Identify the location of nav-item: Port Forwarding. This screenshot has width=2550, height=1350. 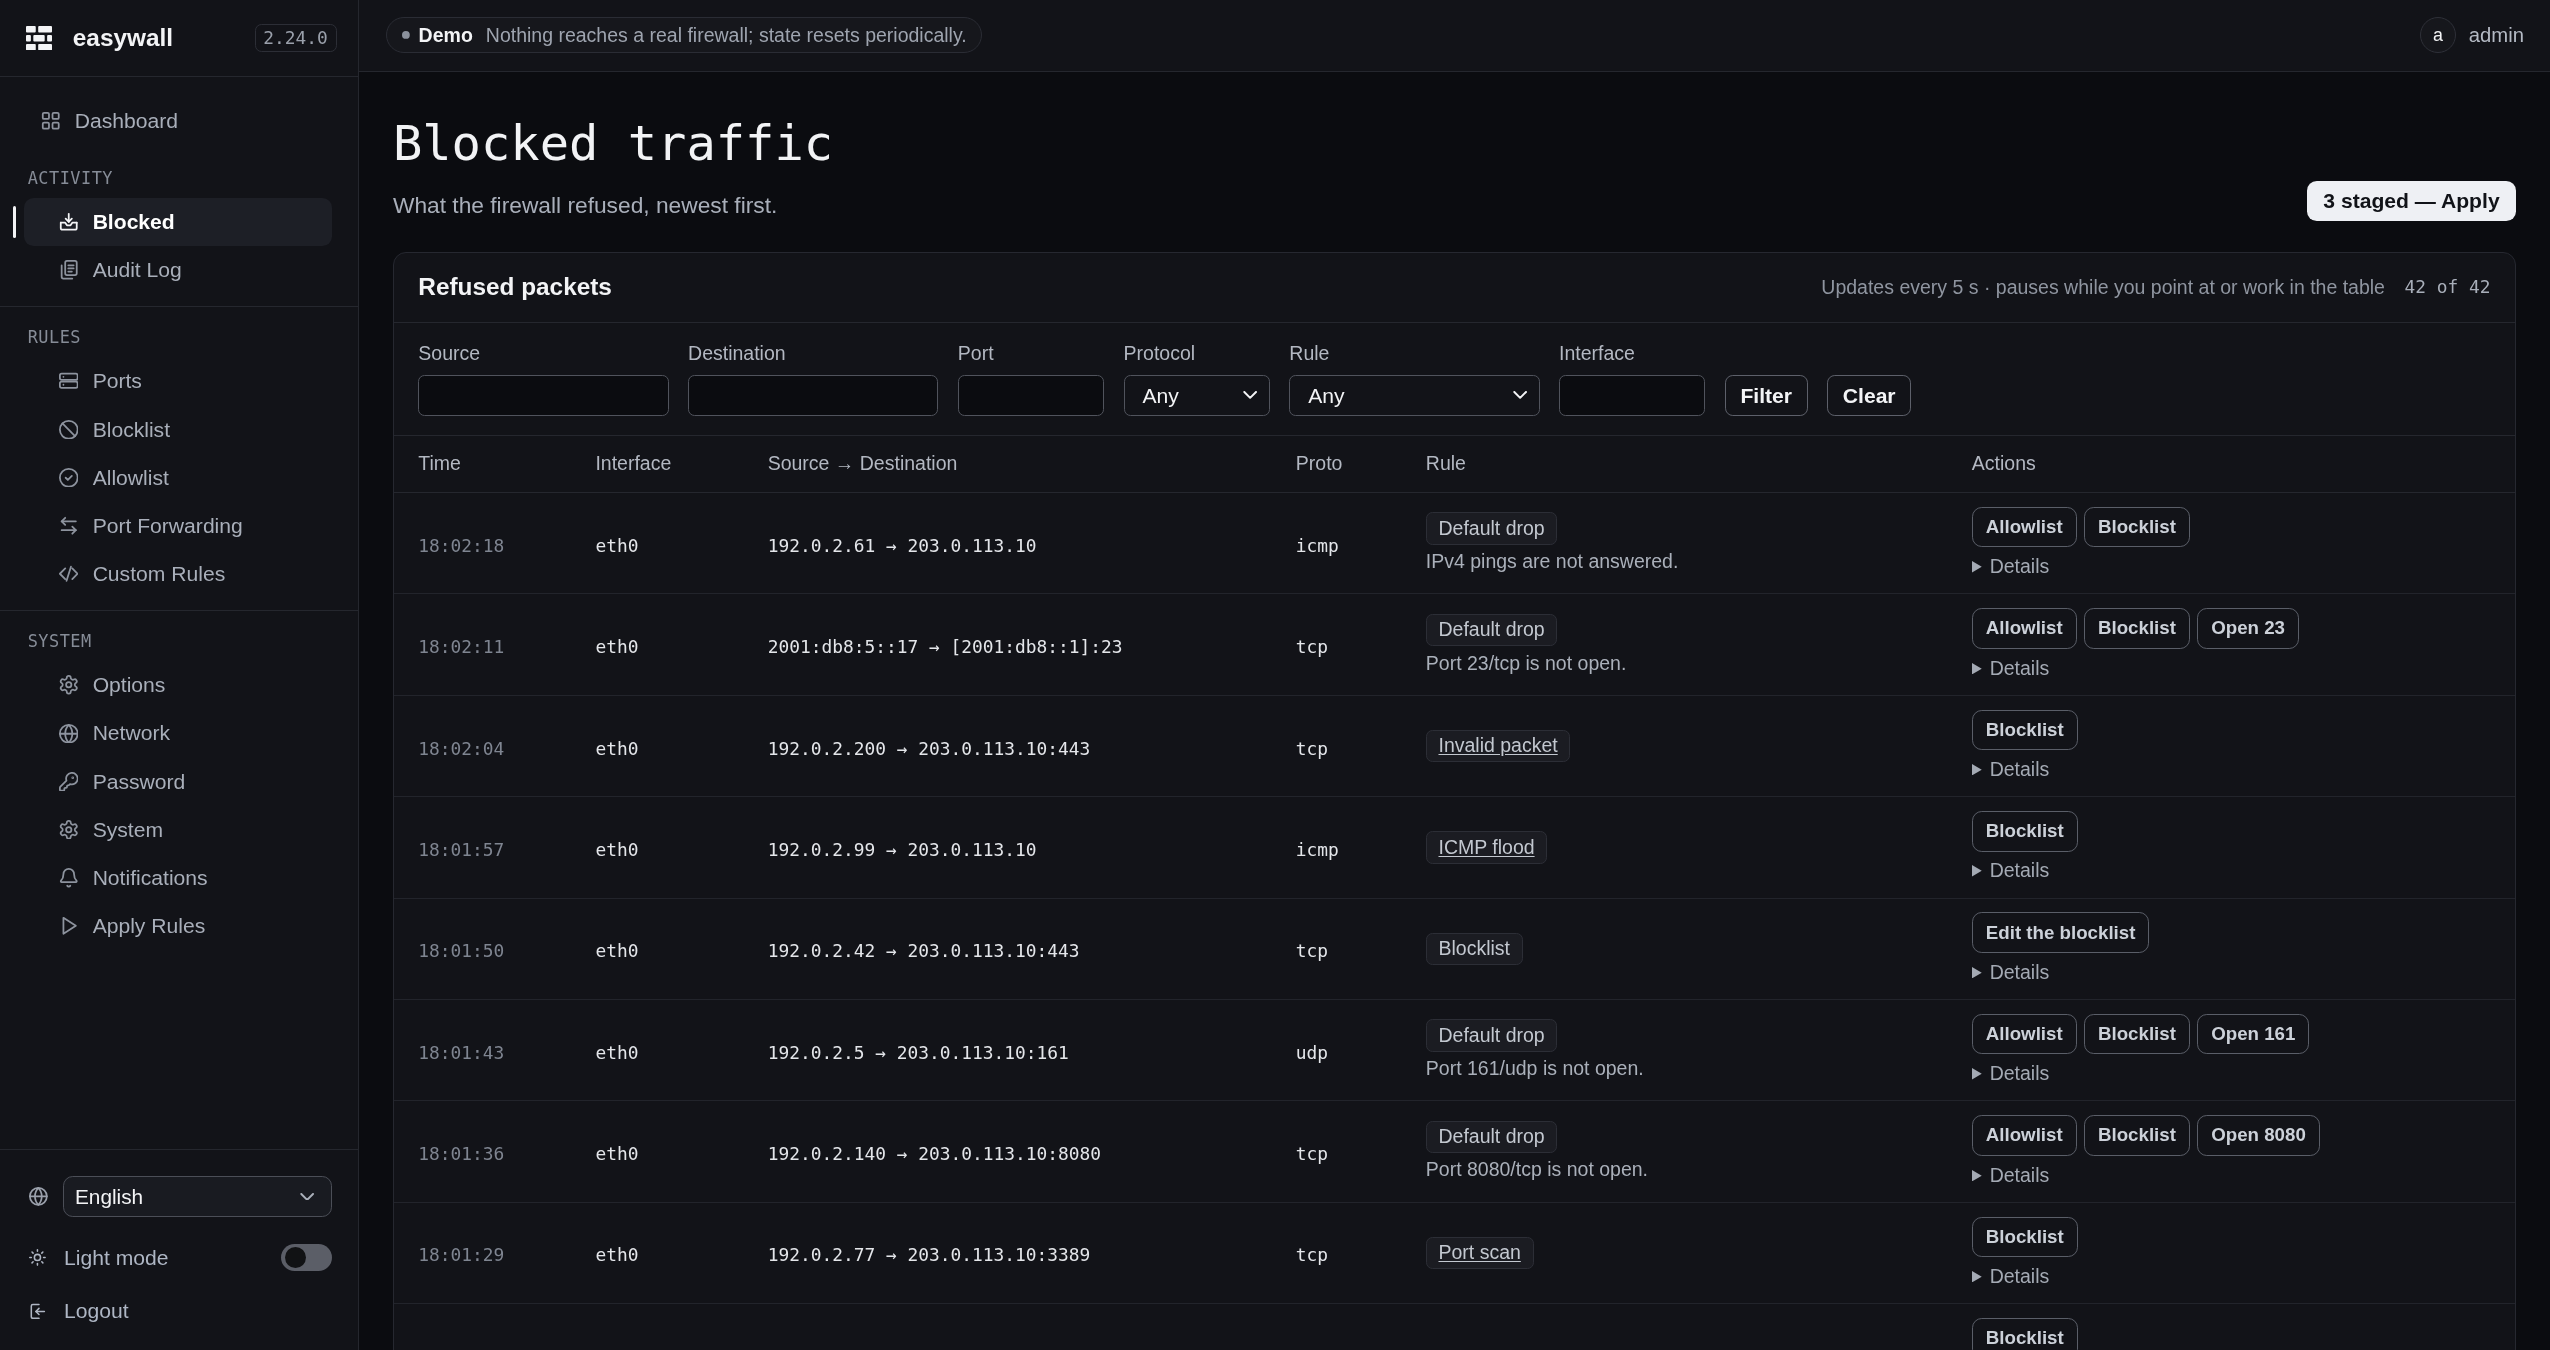
(178, 525).